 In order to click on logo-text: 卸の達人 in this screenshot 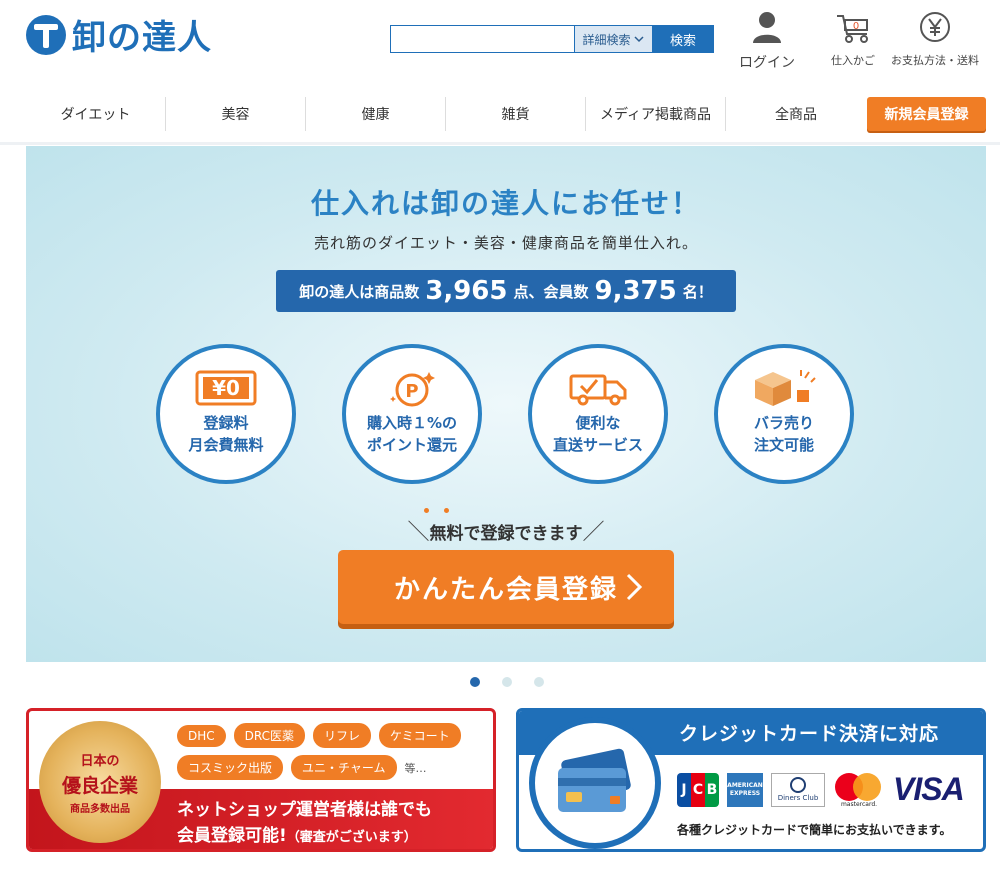, I will do `click(142, 38)`.